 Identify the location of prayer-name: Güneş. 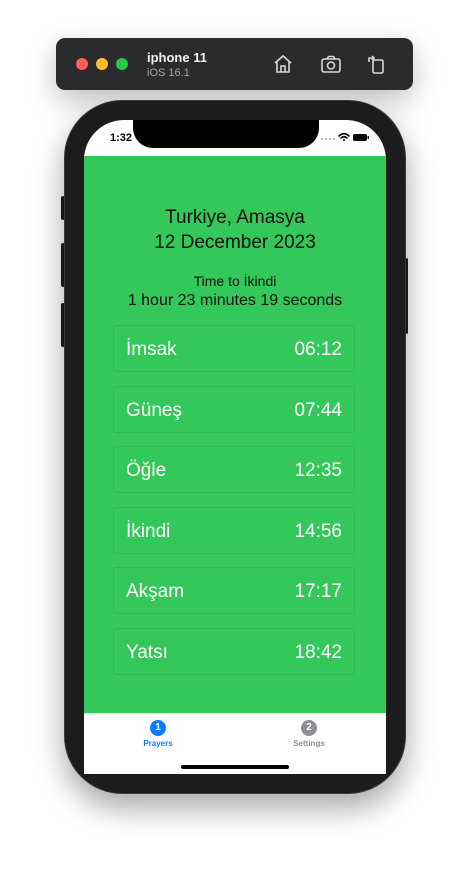
(154, 410).